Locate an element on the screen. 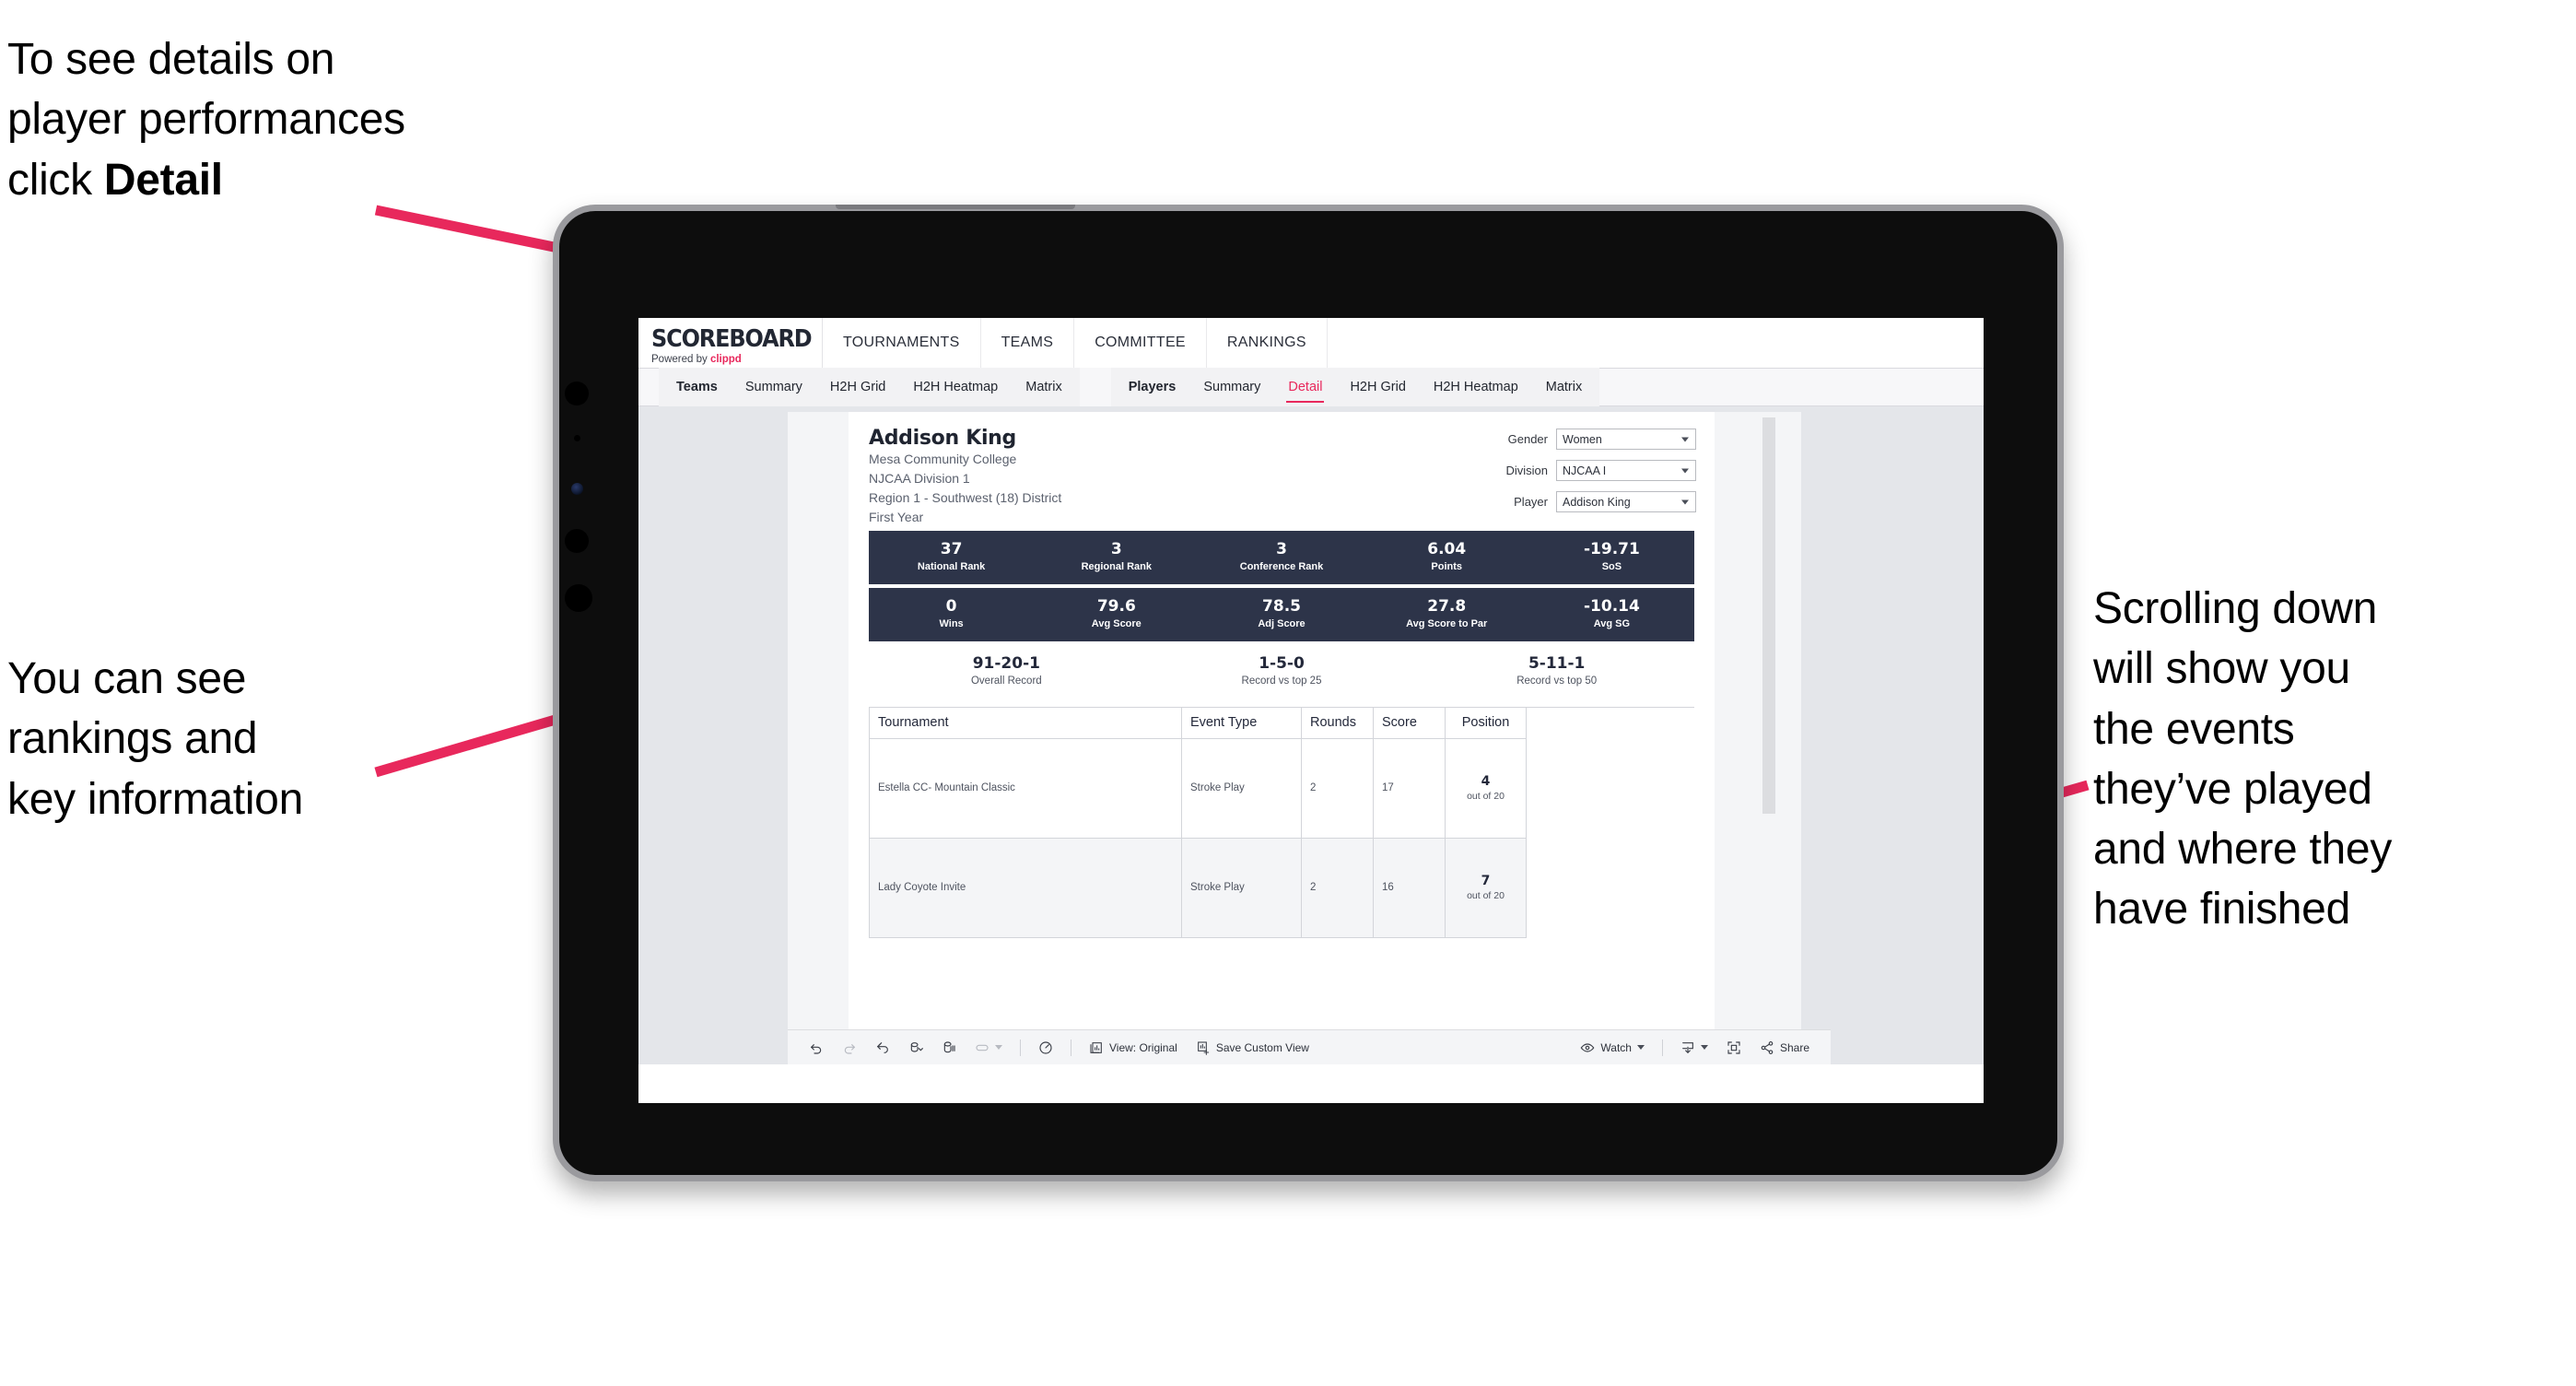 Image resolution: width=2576 pixels, height=1386 pixels. position-value: 7 is located at coordinates (1486, 881).